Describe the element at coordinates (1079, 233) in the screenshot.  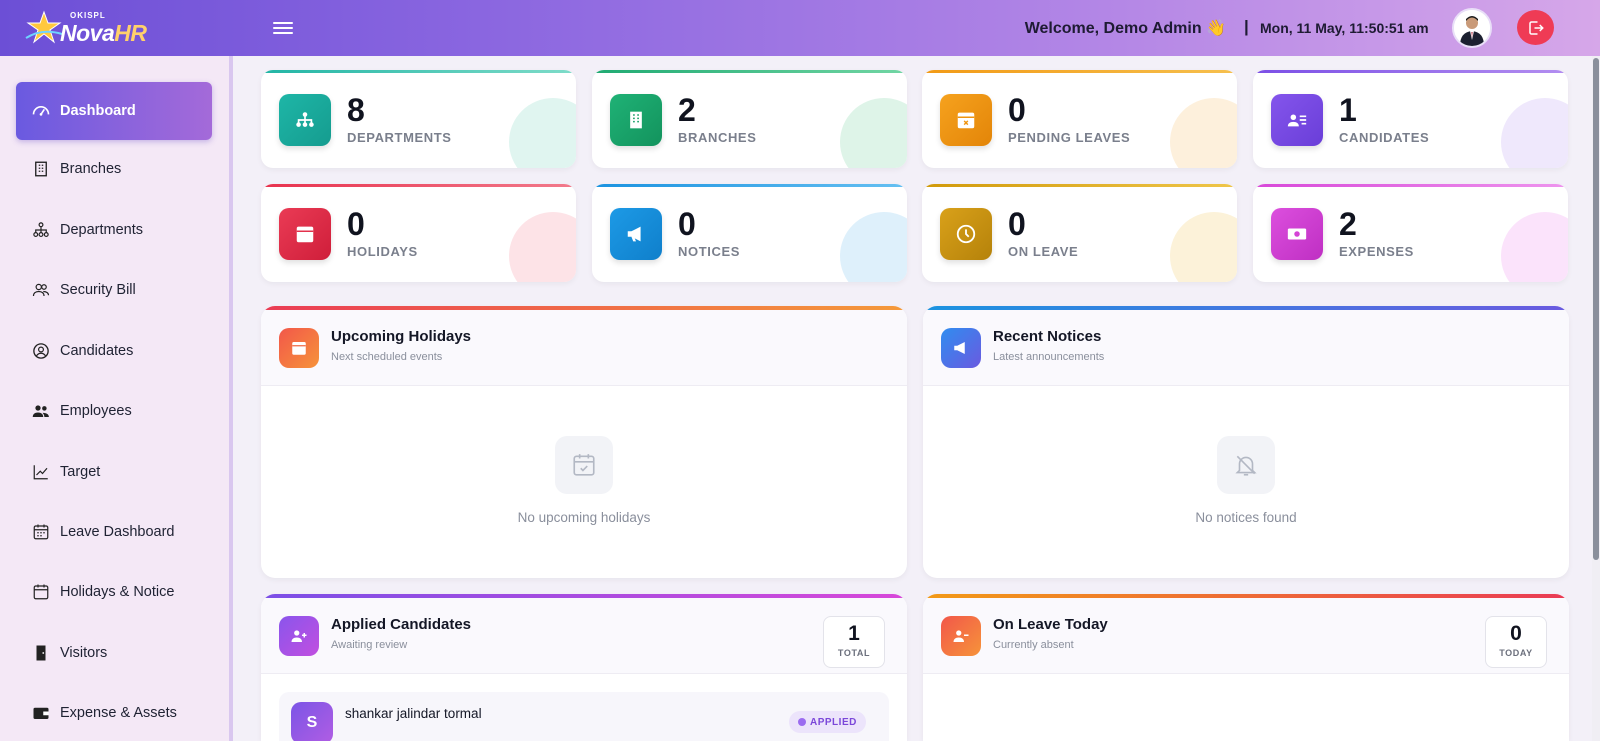
I see `stat-card-on-leave: 0 ON LEAVE` at that location.